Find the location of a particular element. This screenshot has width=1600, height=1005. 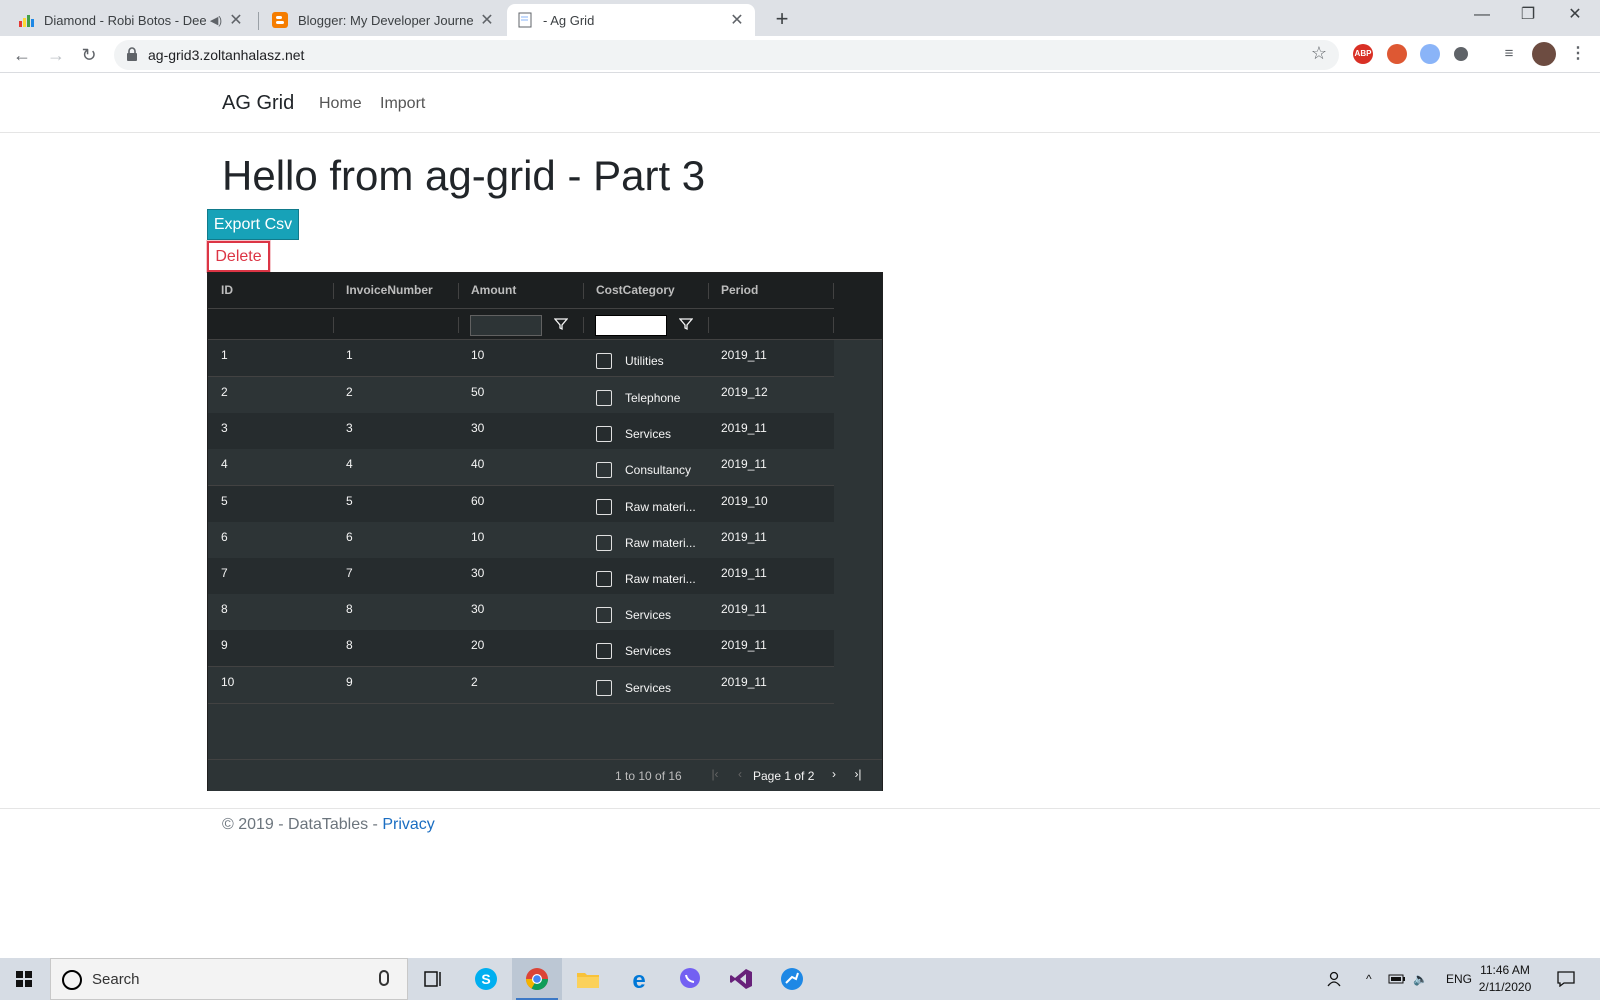

tab-diamond: Diamond - Robi Botos - Dee ◀) ✕ is located at coordinates (131, 20).